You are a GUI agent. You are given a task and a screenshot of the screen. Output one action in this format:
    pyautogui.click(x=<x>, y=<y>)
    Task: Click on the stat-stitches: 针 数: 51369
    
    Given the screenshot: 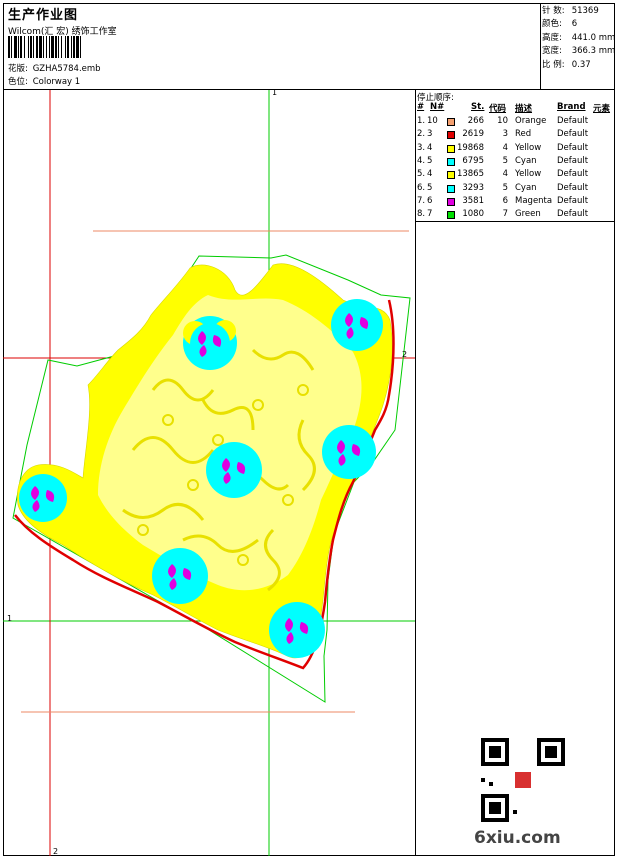 What is the action you would take?
    pyautogui.click(x=570, y=11)
    